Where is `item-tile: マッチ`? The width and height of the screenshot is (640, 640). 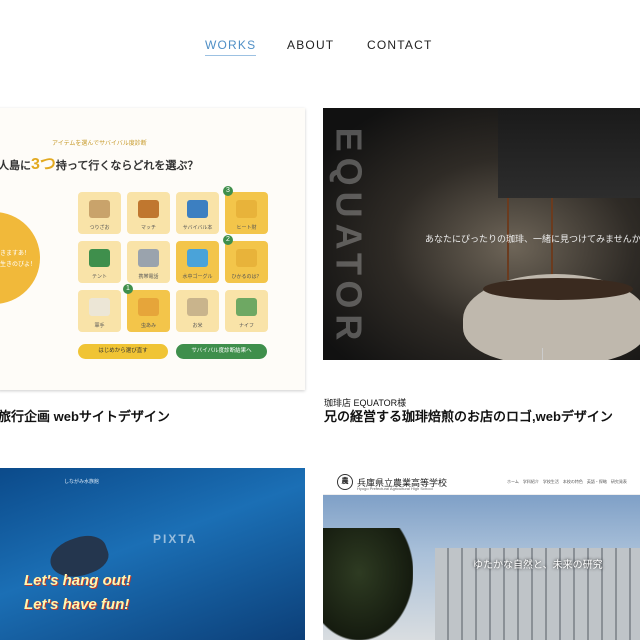
item-tile: マッチ is located at coordinates (148, 213).